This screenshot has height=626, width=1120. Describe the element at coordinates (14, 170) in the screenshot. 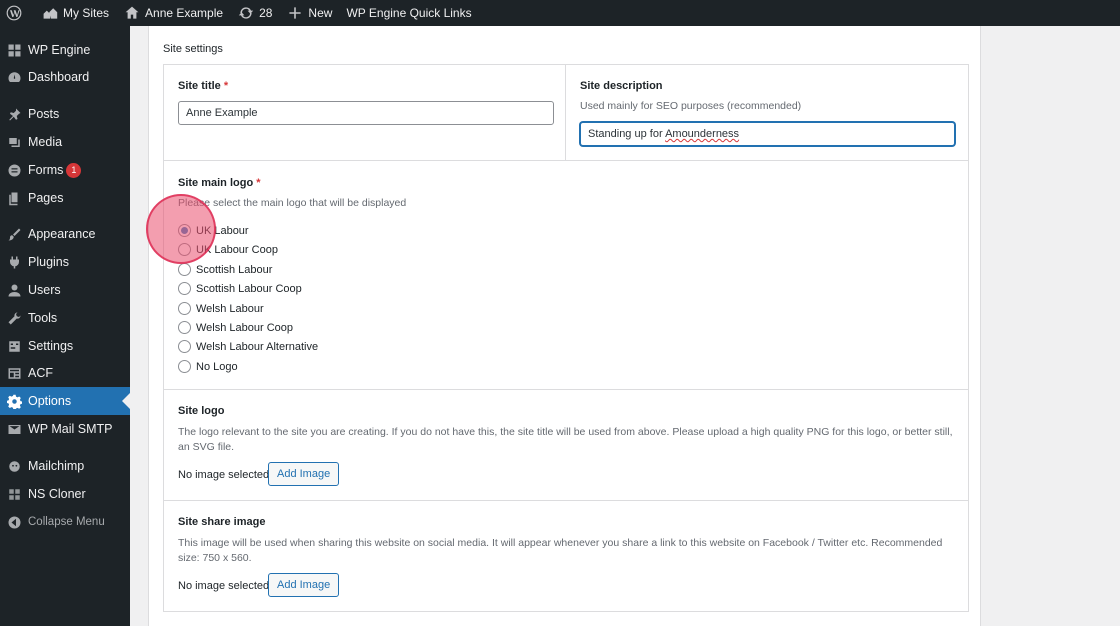

I see `forms-icon` at that location.